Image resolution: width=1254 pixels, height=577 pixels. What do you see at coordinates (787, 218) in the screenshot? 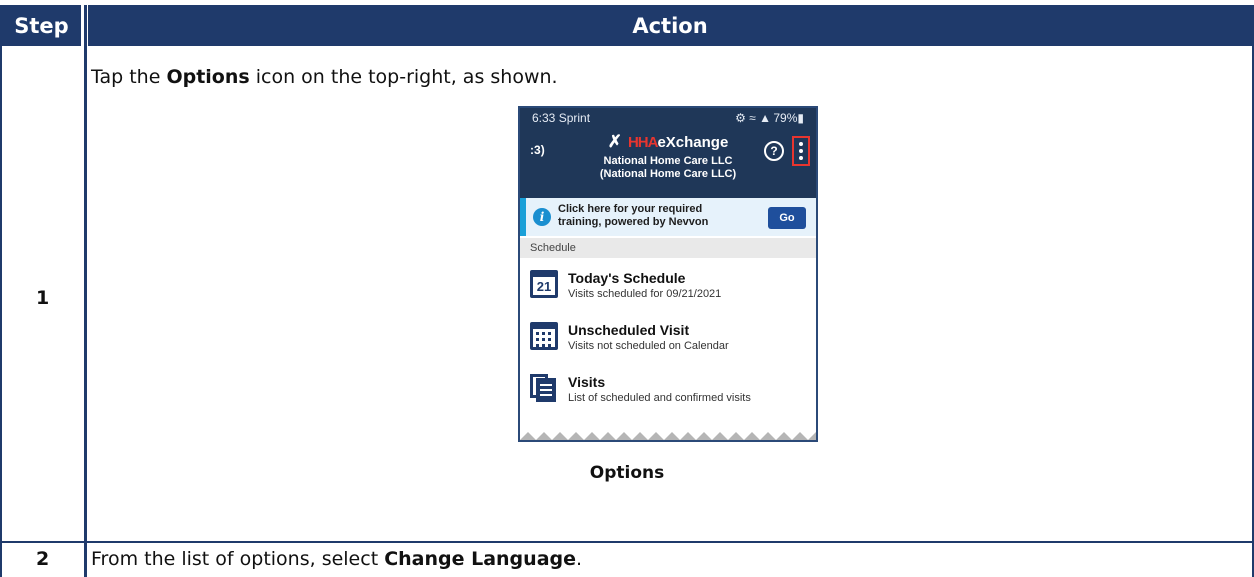
I see `go-button: Go` at bounding box center [787, 218].